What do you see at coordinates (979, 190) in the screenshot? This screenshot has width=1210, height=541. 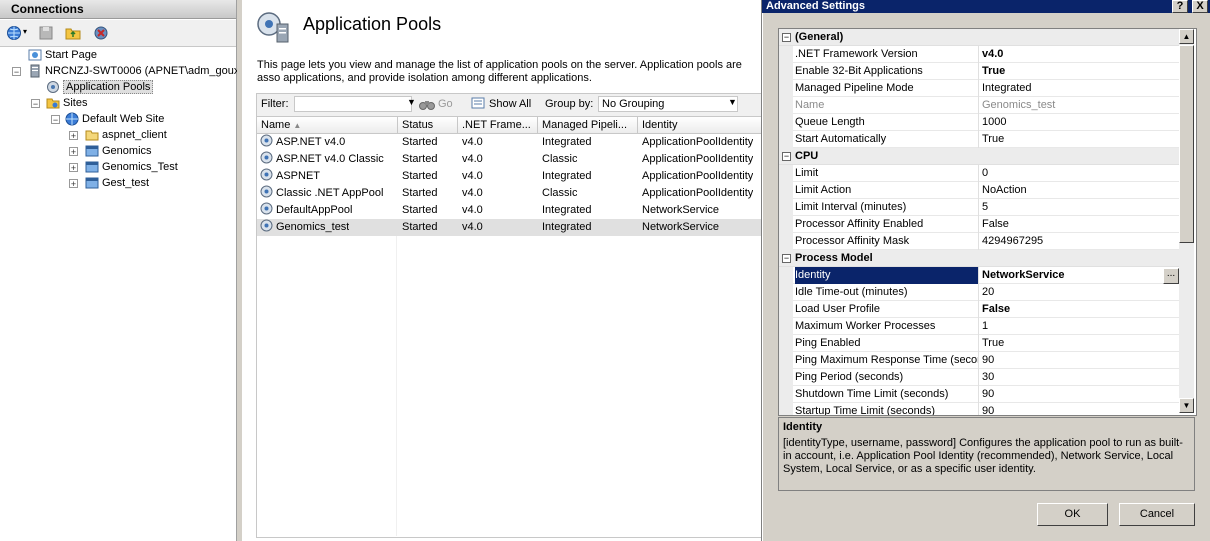 I see `property-row: Limit Action NoAction` at bounding box center [979, 190].